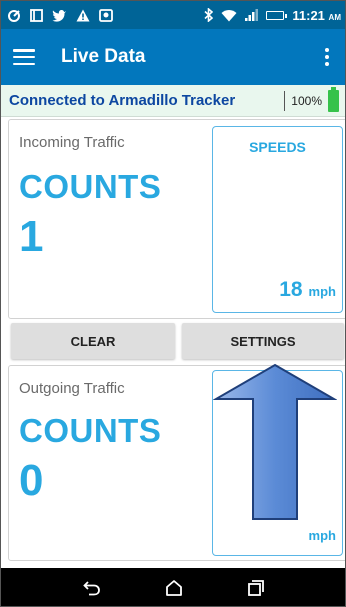 The image size is (346, 607). I want to click on incoming-speed-value: 18, so click(291, 289).